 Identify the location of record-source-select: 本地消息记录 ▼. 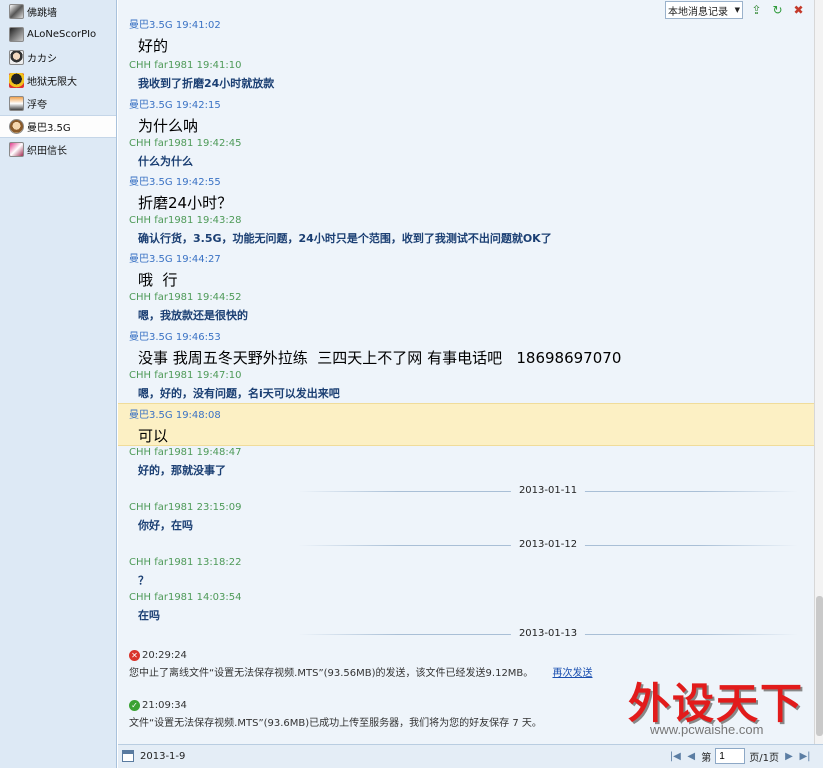
(704, 10).